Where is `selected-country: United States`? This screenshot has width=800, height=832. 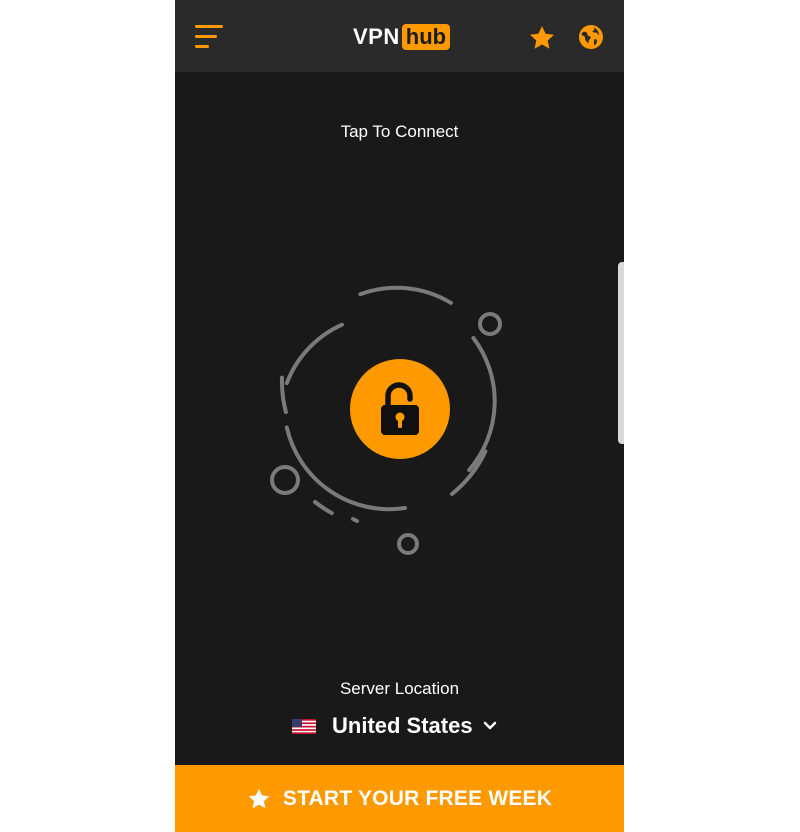
selected-country: United States is located at coordinates (402, 725).